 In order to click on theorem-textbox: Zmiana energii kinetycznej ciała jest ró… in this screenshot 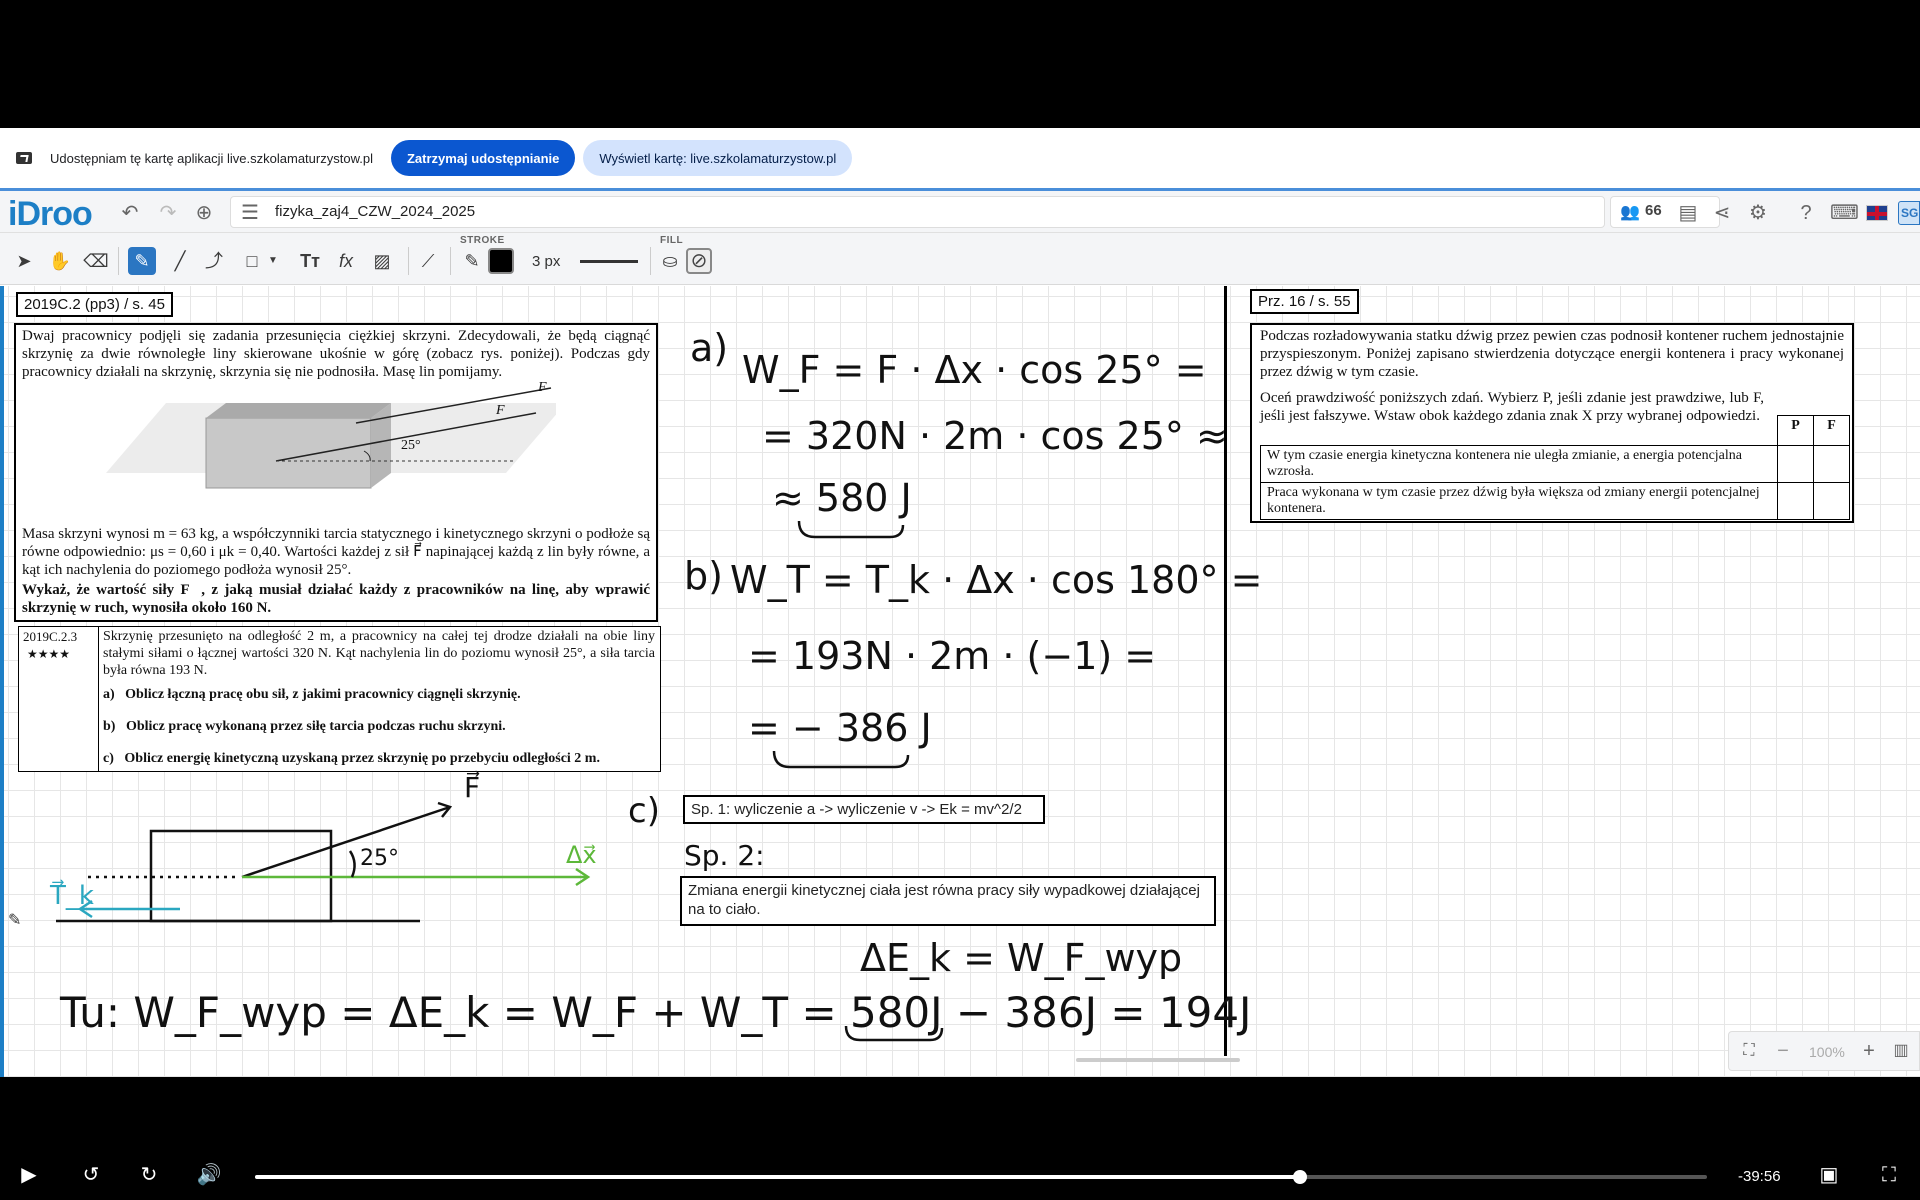, I will do `click(948, 901)`.